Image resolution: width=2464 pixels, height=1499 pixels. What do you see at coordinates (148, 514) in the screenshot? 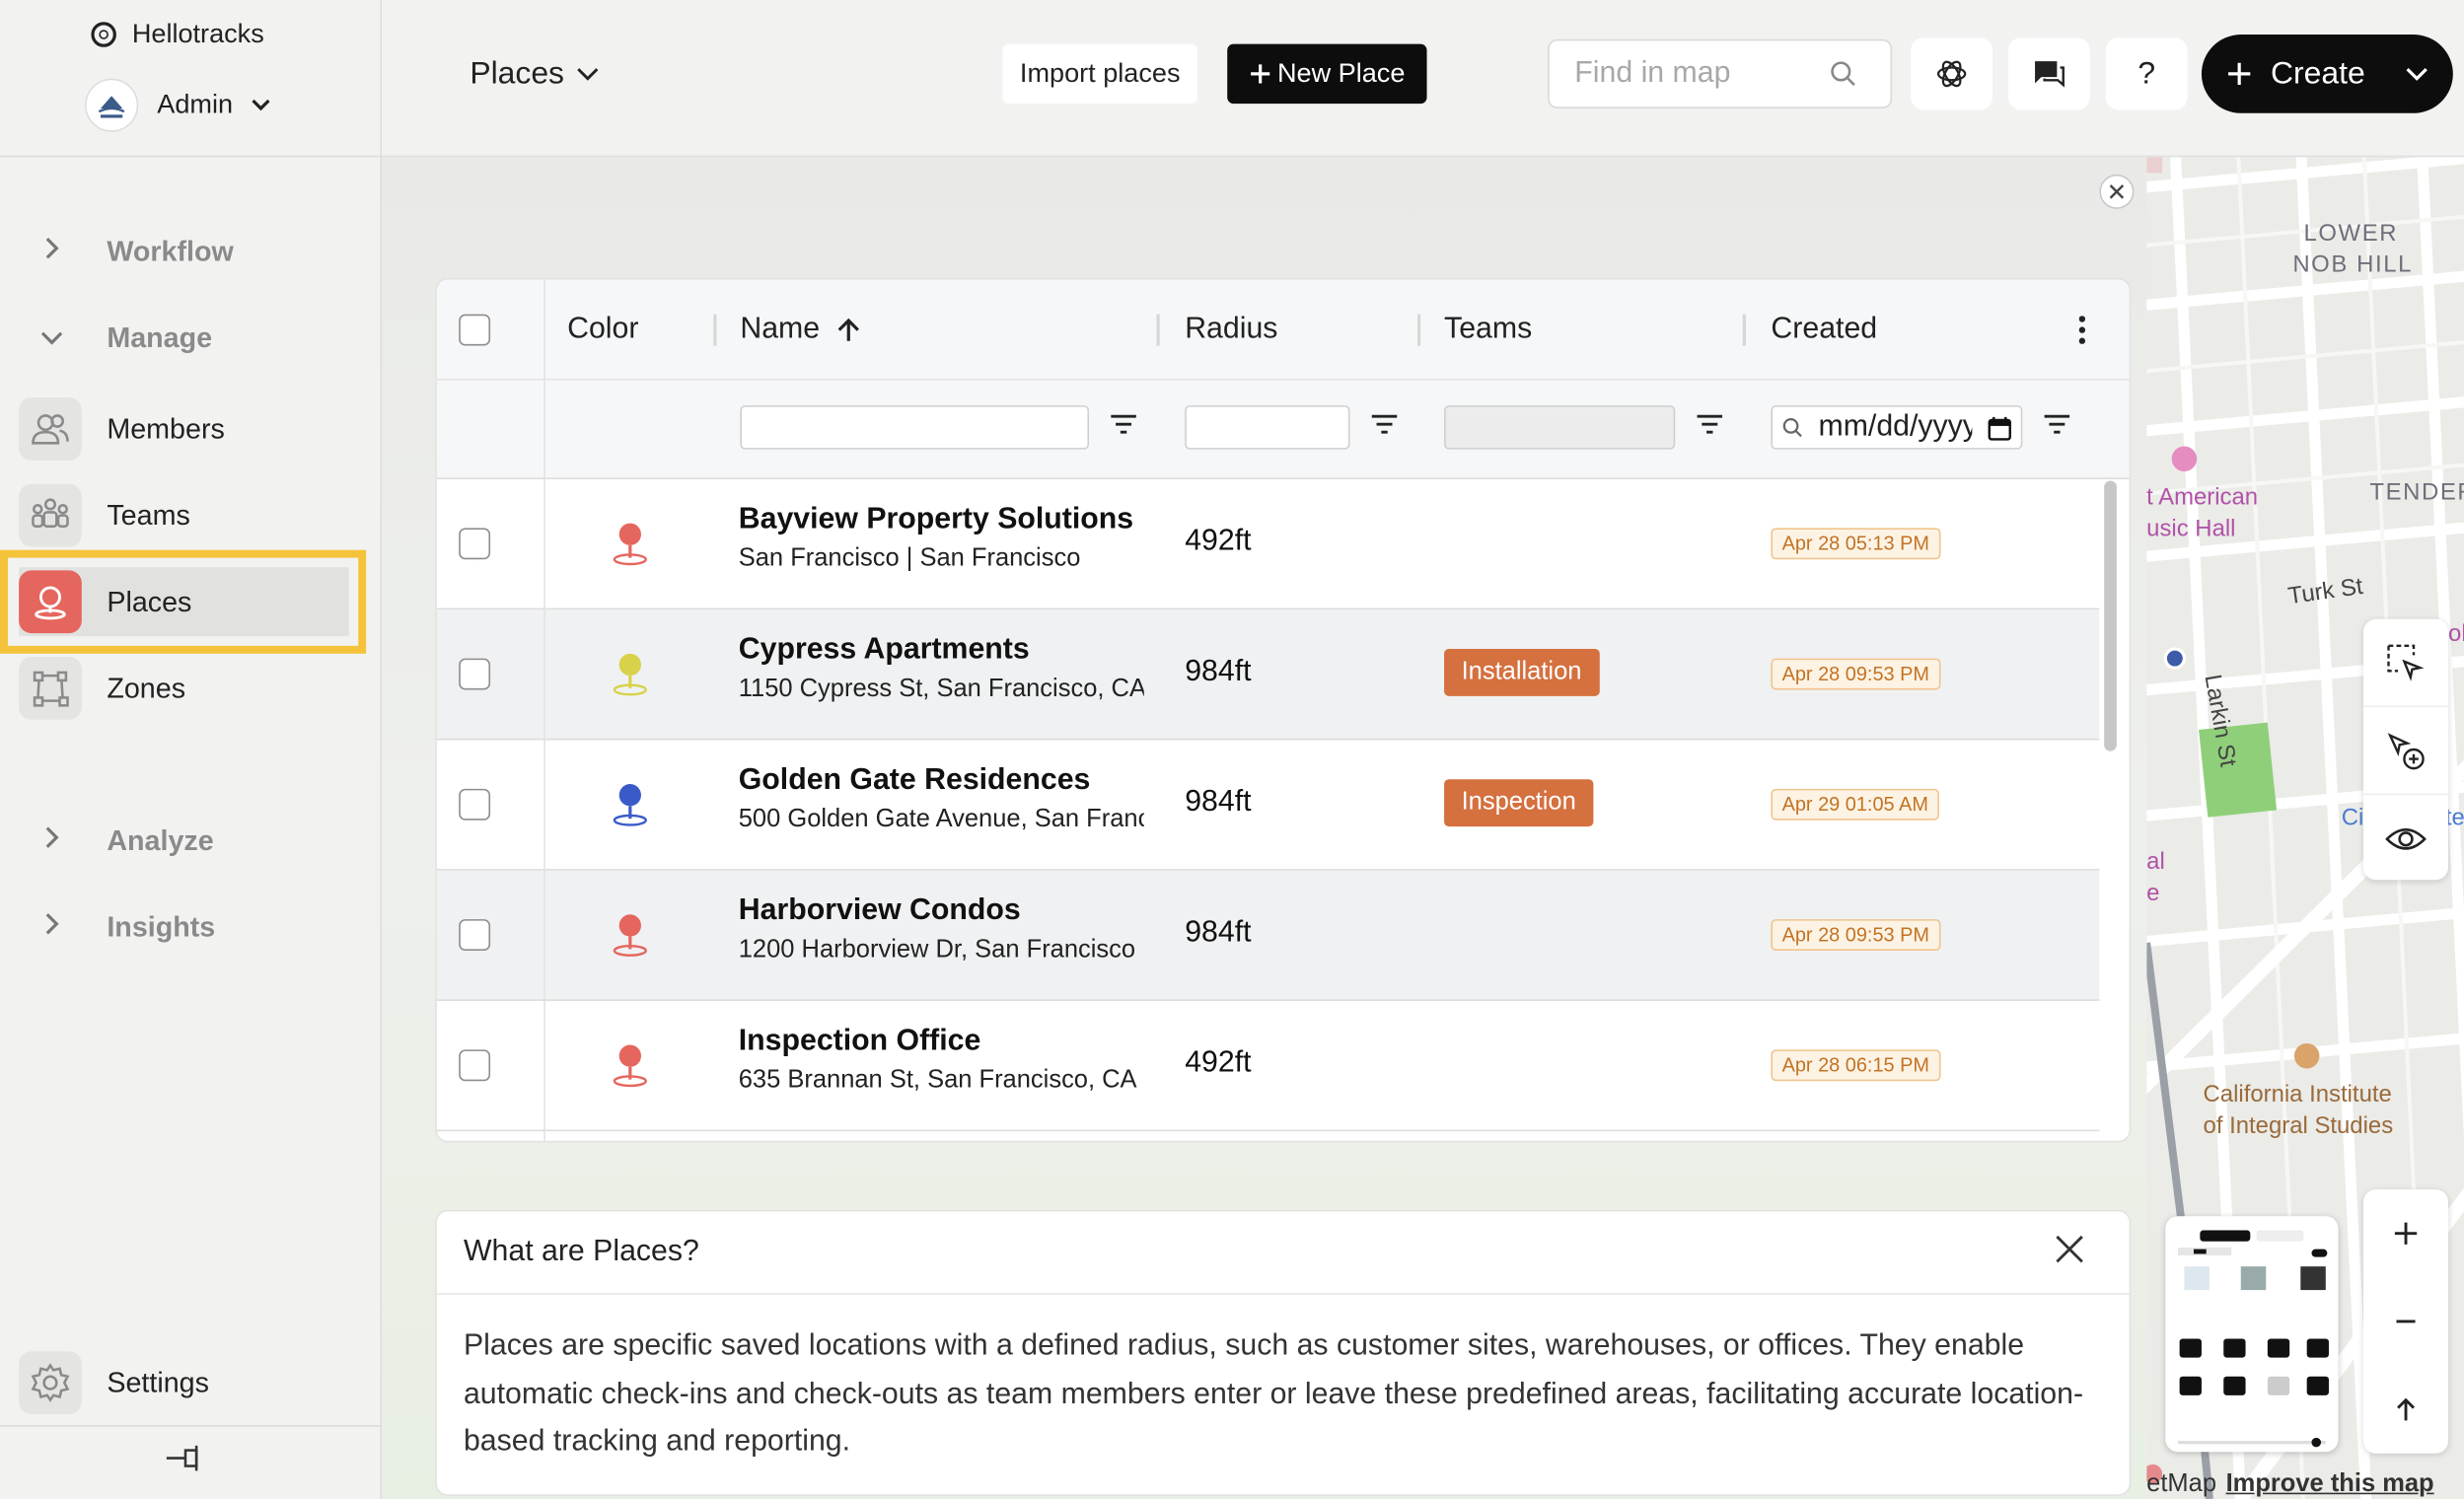
I see `sidebar-item-label: Teams` at bounding box center [148, 514].